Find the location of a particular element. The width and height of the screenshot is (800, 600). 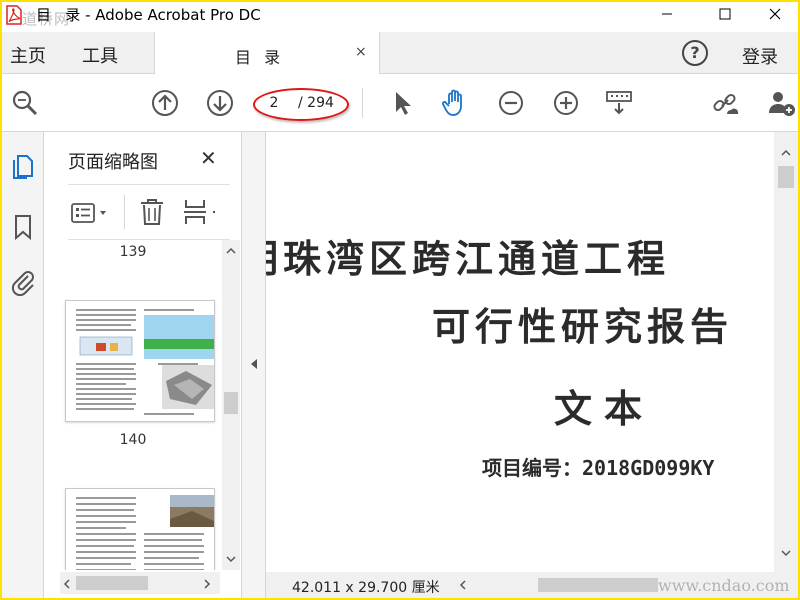

close-button is located at coordinates (775, 14).